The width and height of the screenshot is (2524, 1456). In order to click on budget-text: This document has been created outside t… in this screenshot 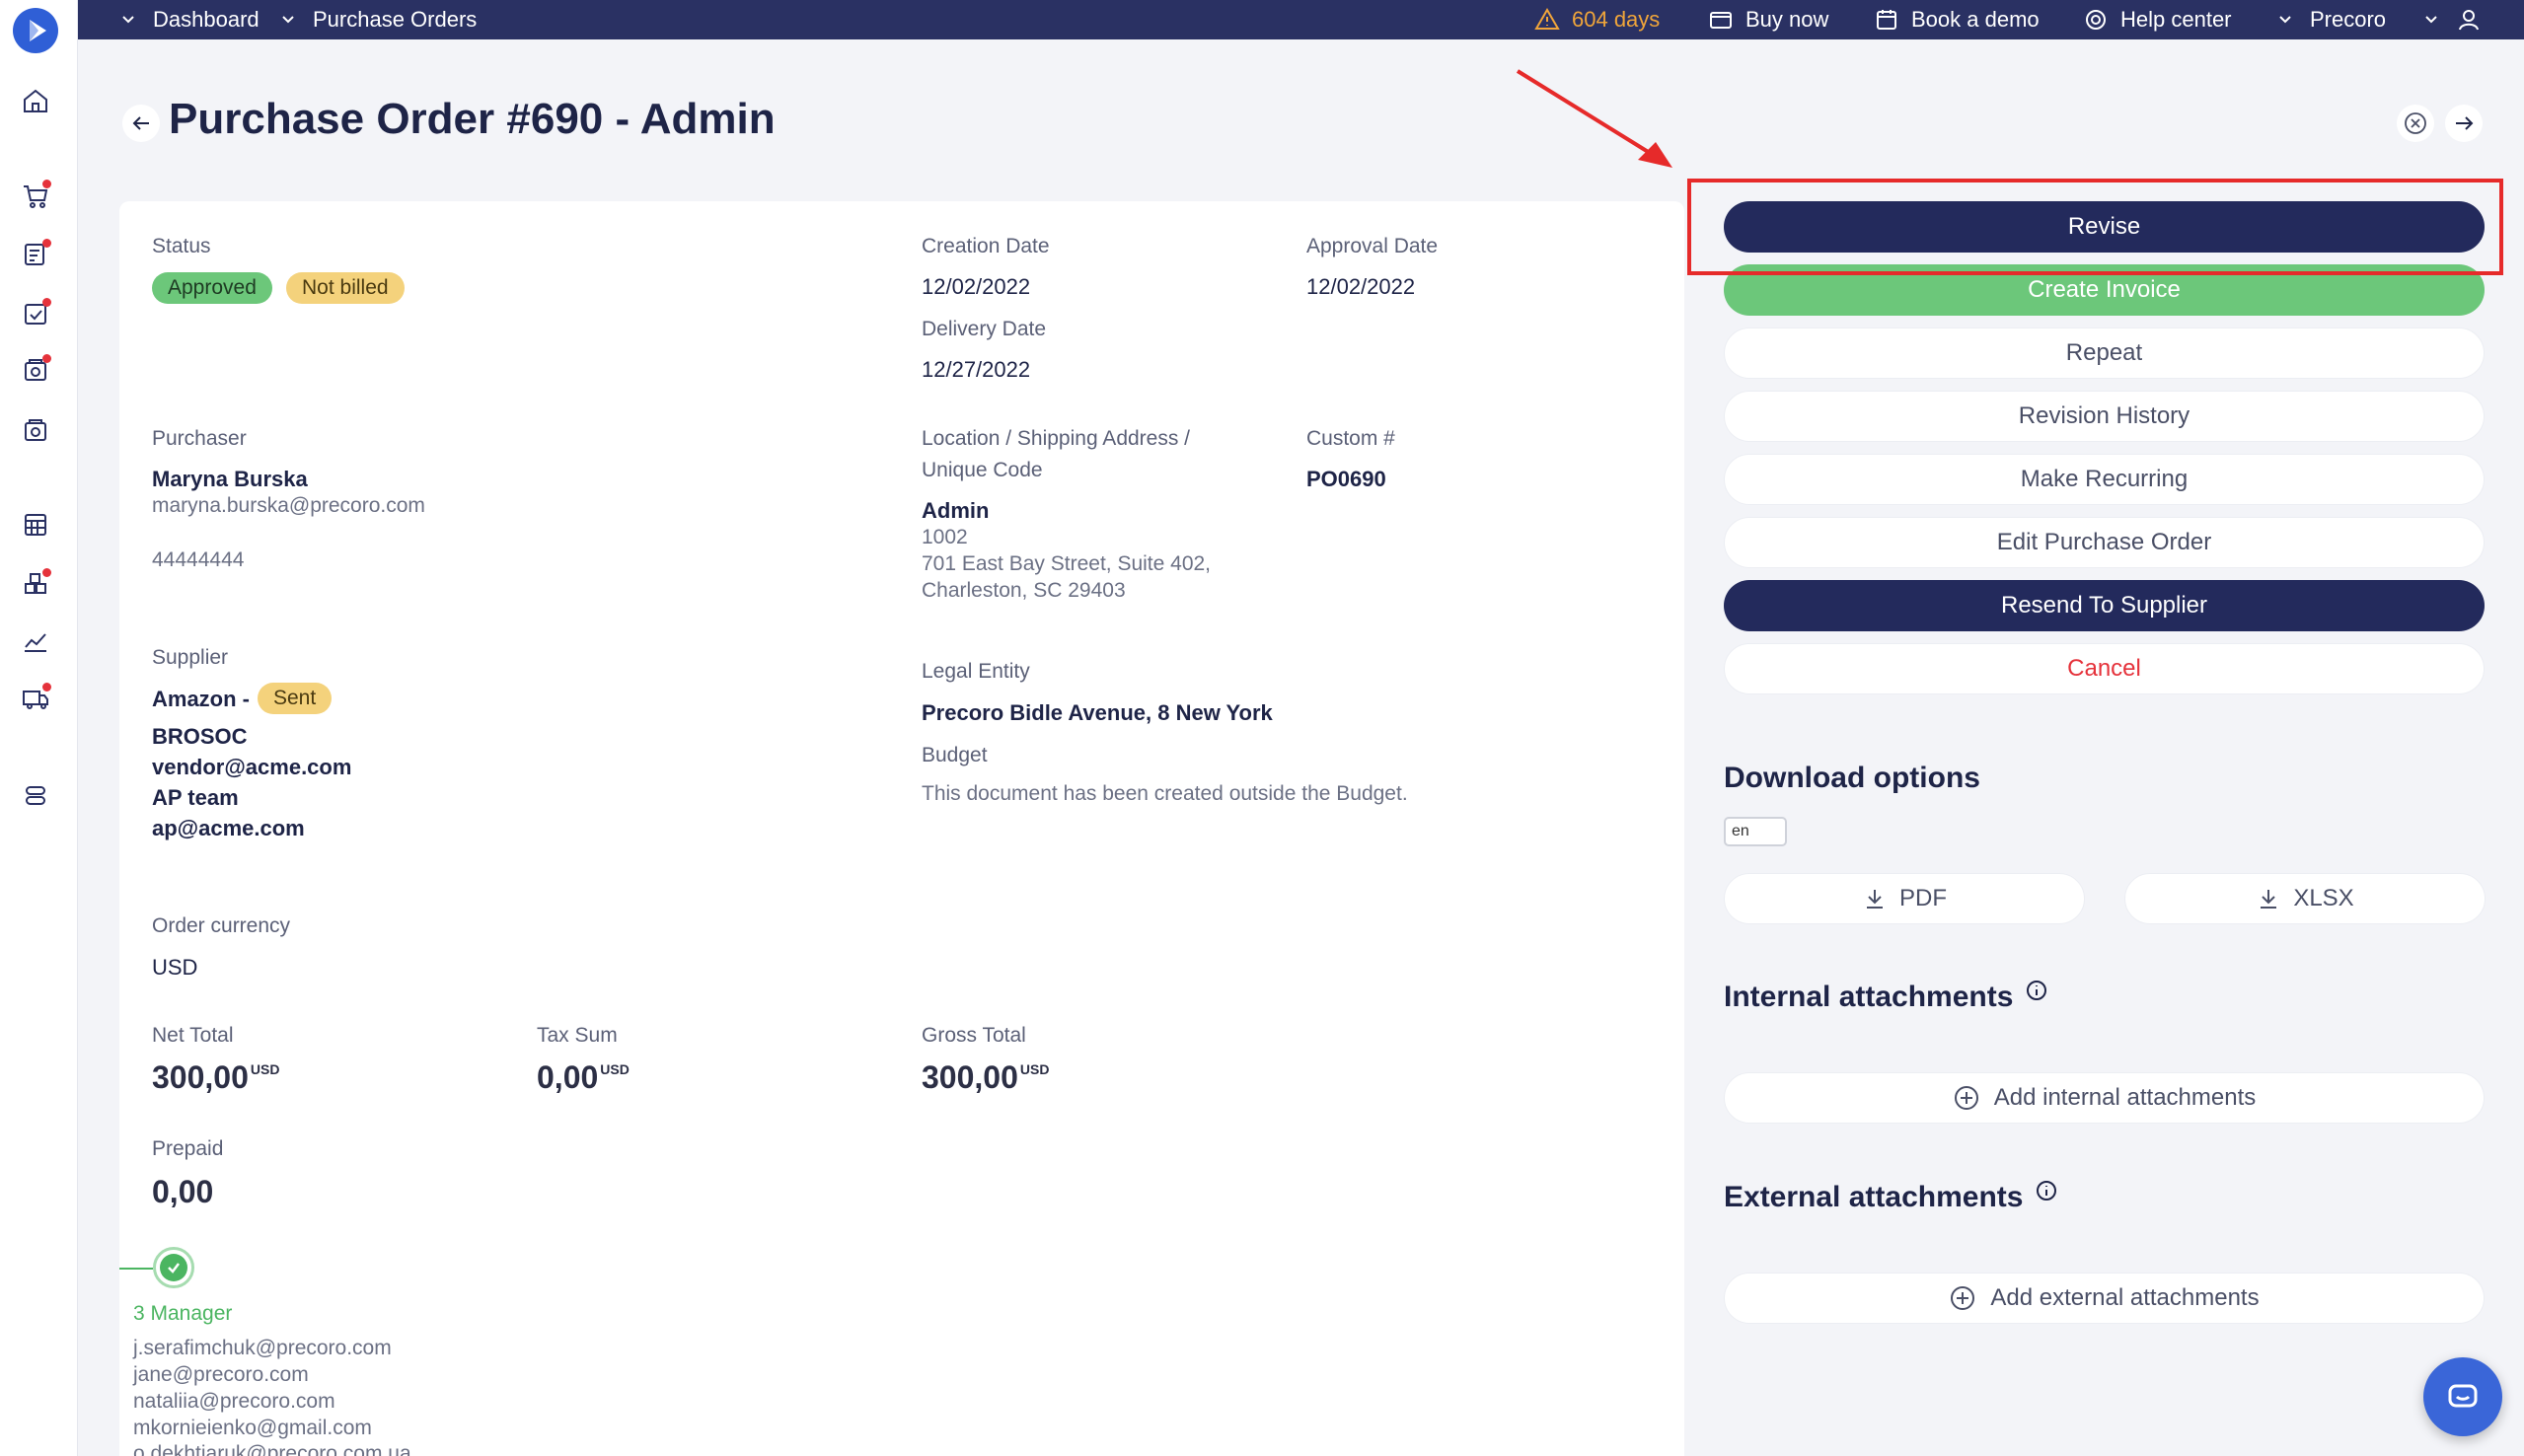, I will do `click(1165, 793)`.